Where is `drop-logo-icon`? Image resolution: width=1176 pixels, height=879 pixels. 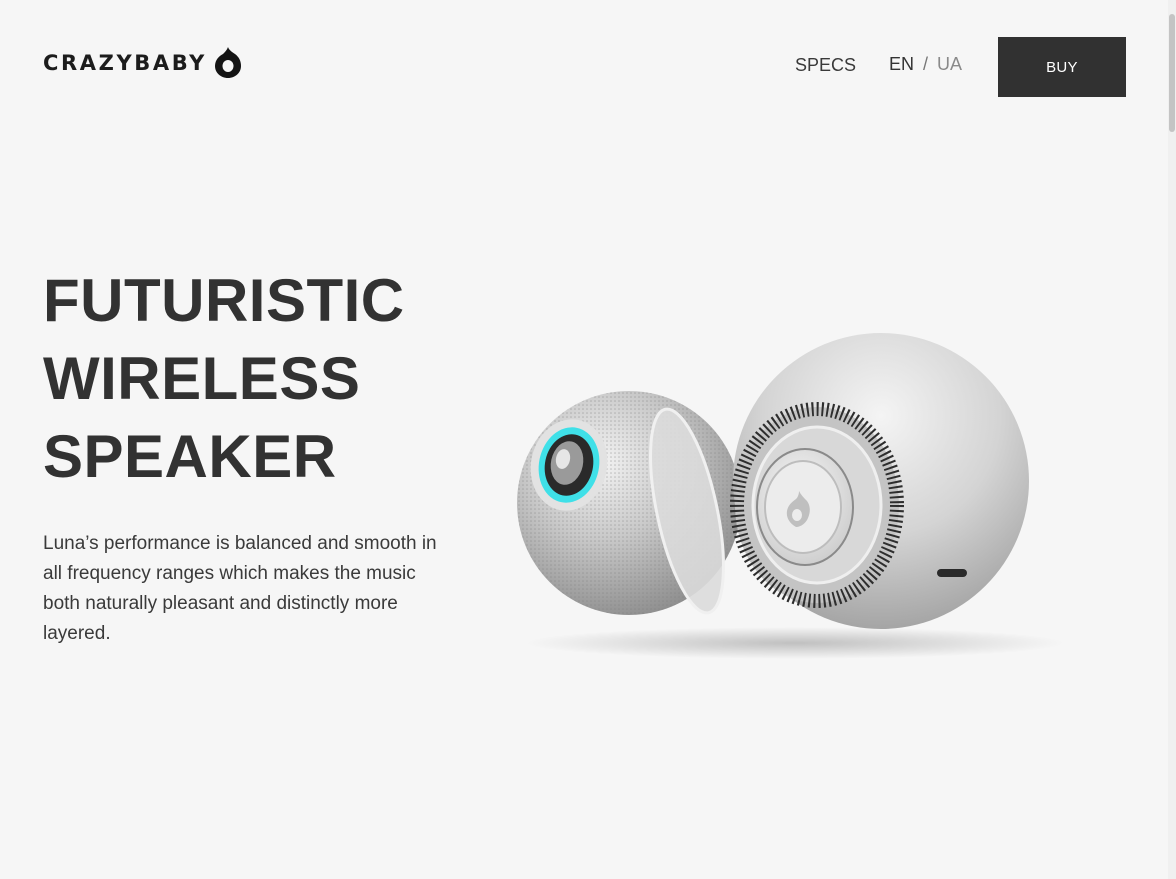 drop-logo-icon is located at coordinates (228, 62).